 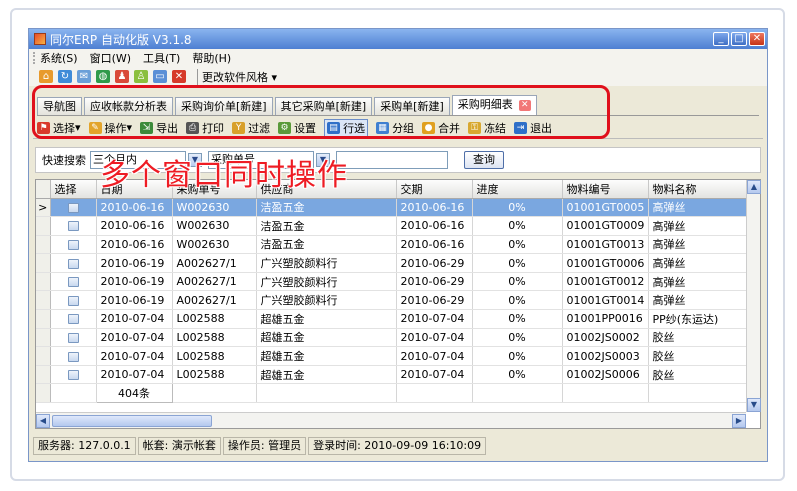 I want to click on row-indicator-header, so click(x=43, y=189).